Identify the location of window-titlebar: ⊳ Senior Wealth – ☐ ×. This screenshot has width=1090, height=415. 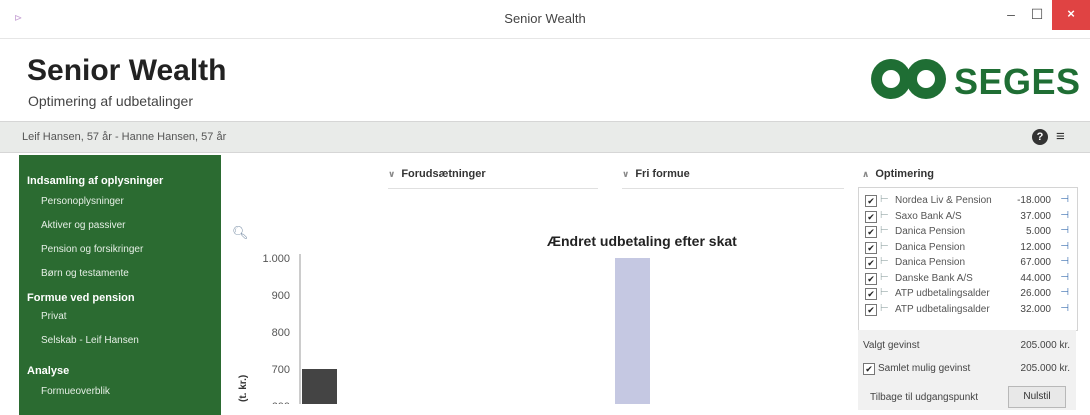
(545, 19).